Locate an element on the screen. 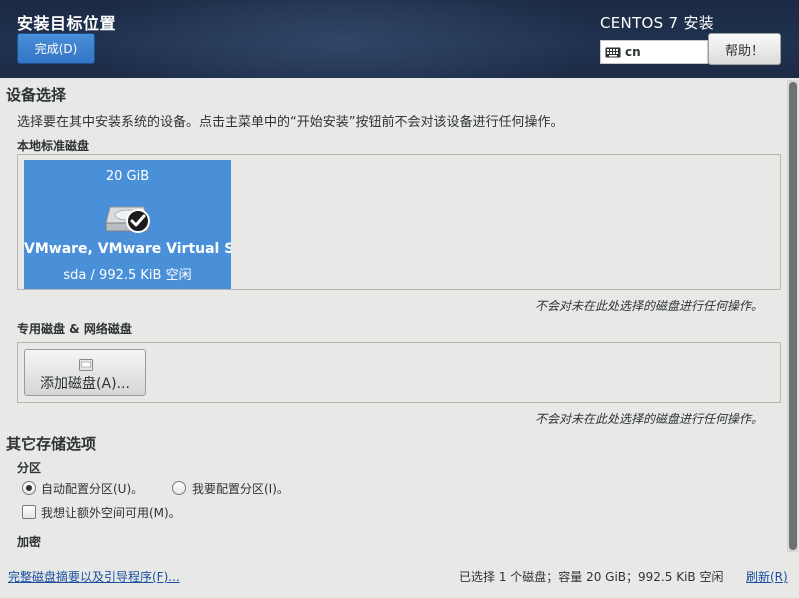 The height and width of the screenshot is (598, 799). keyboard-layout-label: cn is located at coordinates (633, 52).